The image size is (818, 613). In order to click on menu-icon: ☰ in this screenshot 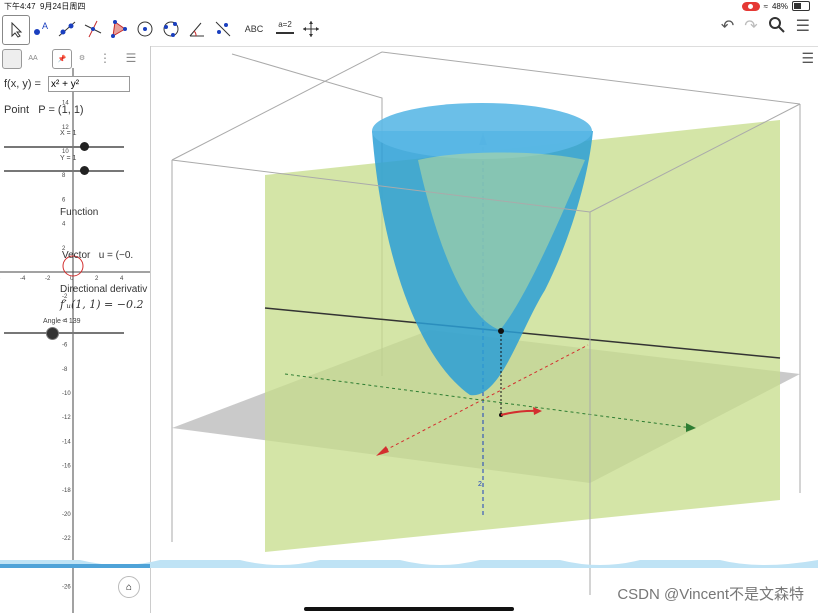, I will do `click(803, 27)`.